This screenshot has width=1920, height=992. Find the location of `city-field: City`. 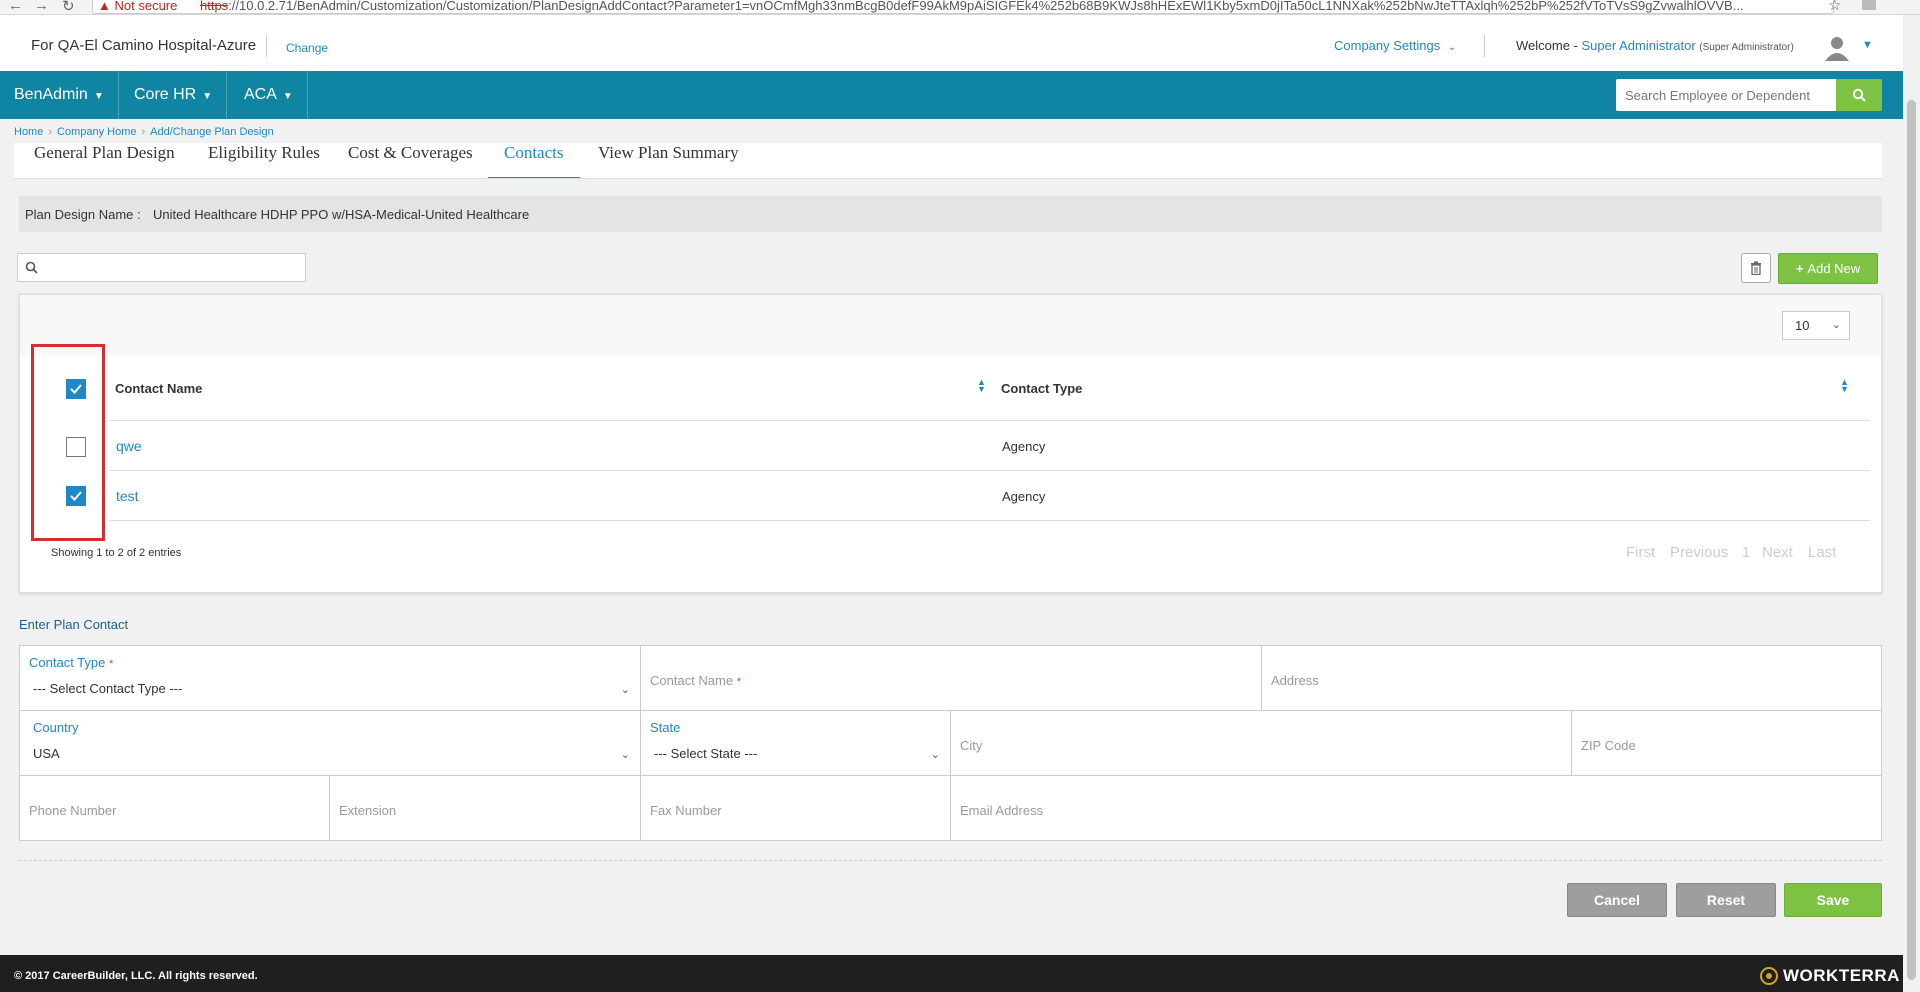

city-field: City is located at coordinates (1261, 743).